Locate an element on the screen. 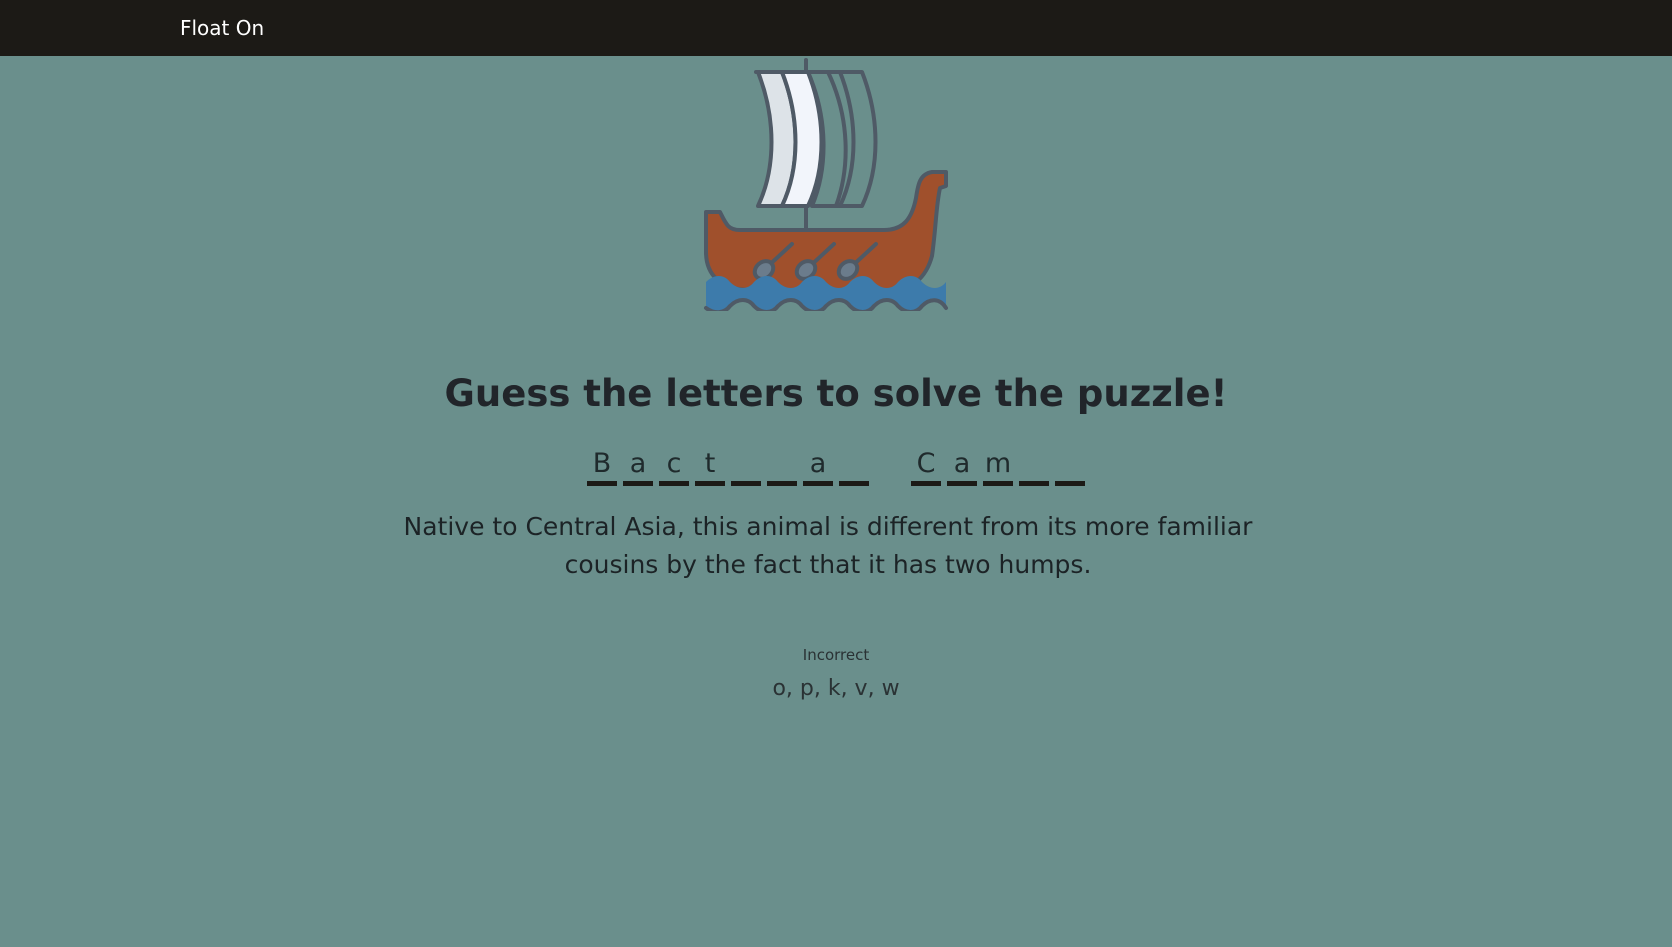 This screenshot has width=1672, height=947. letter-slot: c is located at coordinates (674, 465).